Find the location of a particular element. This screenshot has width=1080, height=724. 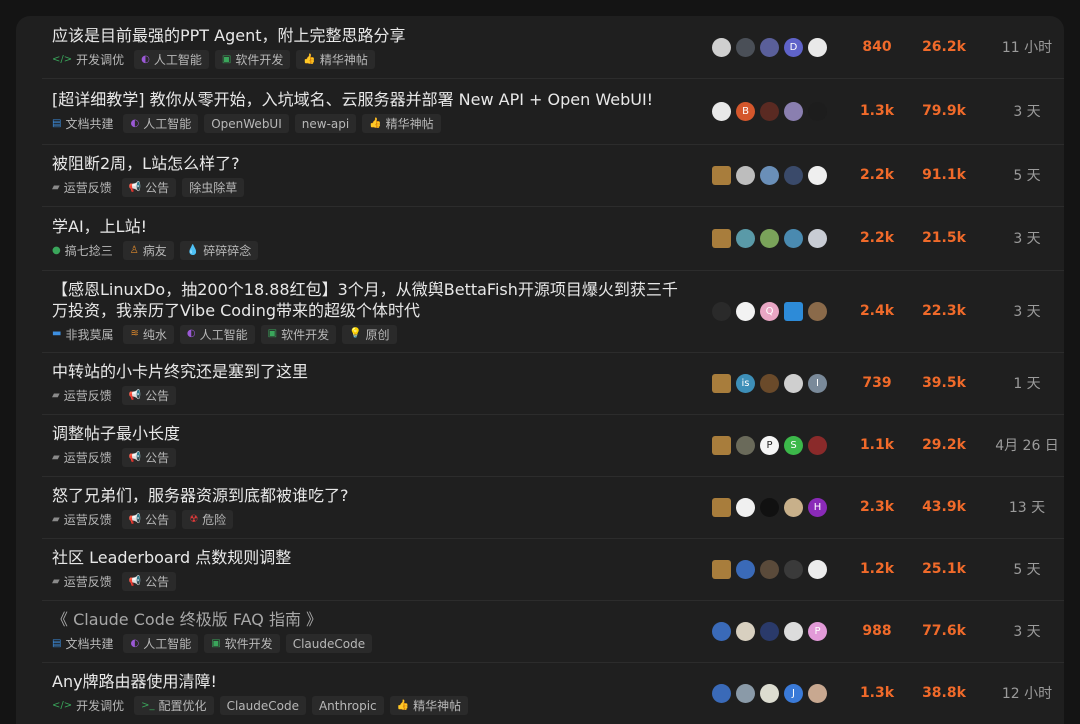

topic-row: 被阻断2周，L站怎么样了? ▰ 运营反馈 📢 公告 除虫除草 2.2k 91.1k 5 天 is located at coordinates (553, 175).